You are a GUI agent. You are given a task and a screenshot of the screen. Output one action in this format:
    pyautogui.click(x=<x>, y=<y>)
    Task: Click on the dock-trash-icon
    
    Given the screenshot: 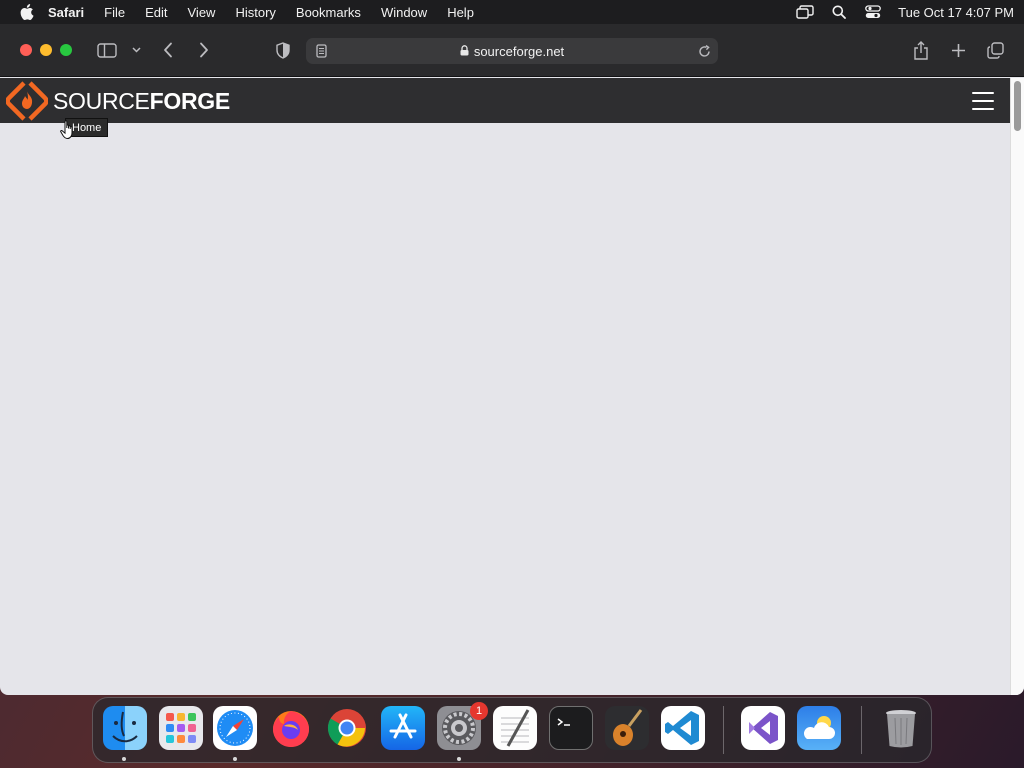 What is the action you would take?
    pyautogui.click(x=901, y=728)
    